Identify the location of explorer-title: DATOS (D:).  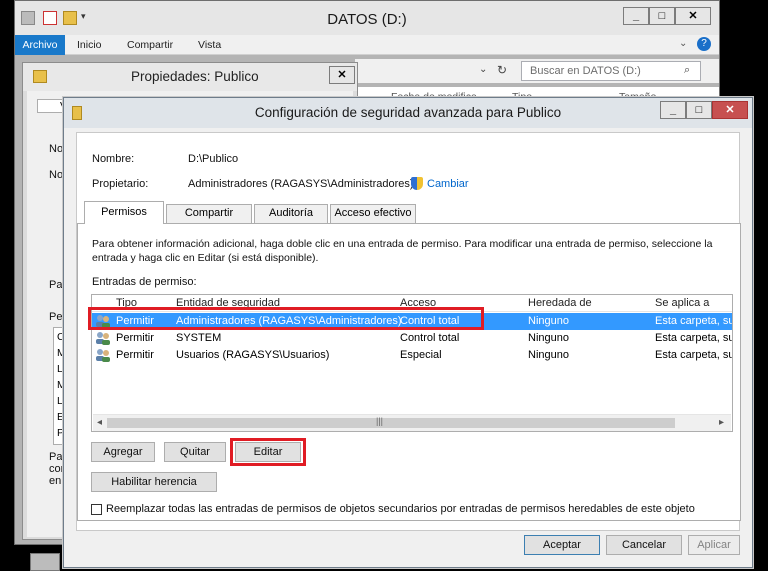
(367, 19).